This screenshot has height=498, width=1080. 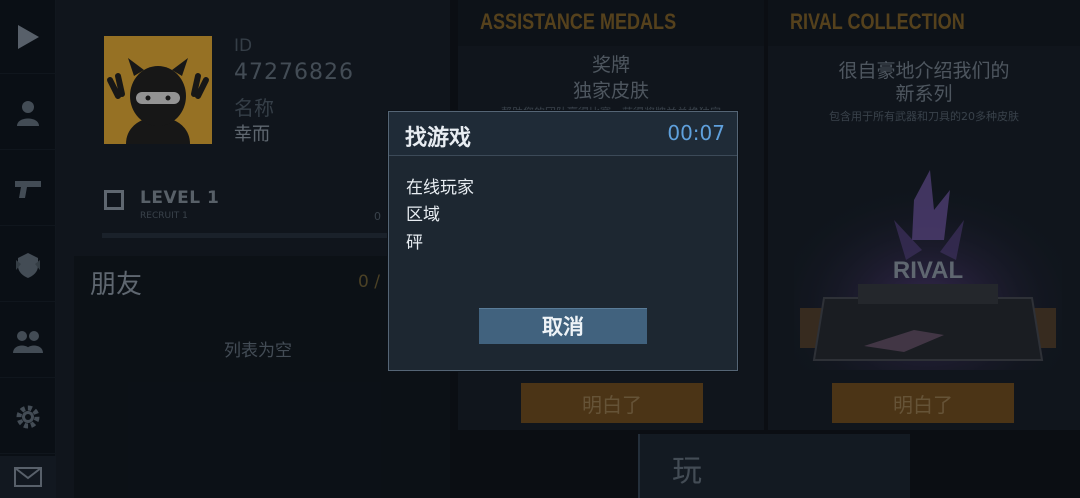 I want to click on game-mode-label: 砰, so click(x=414, y=243).